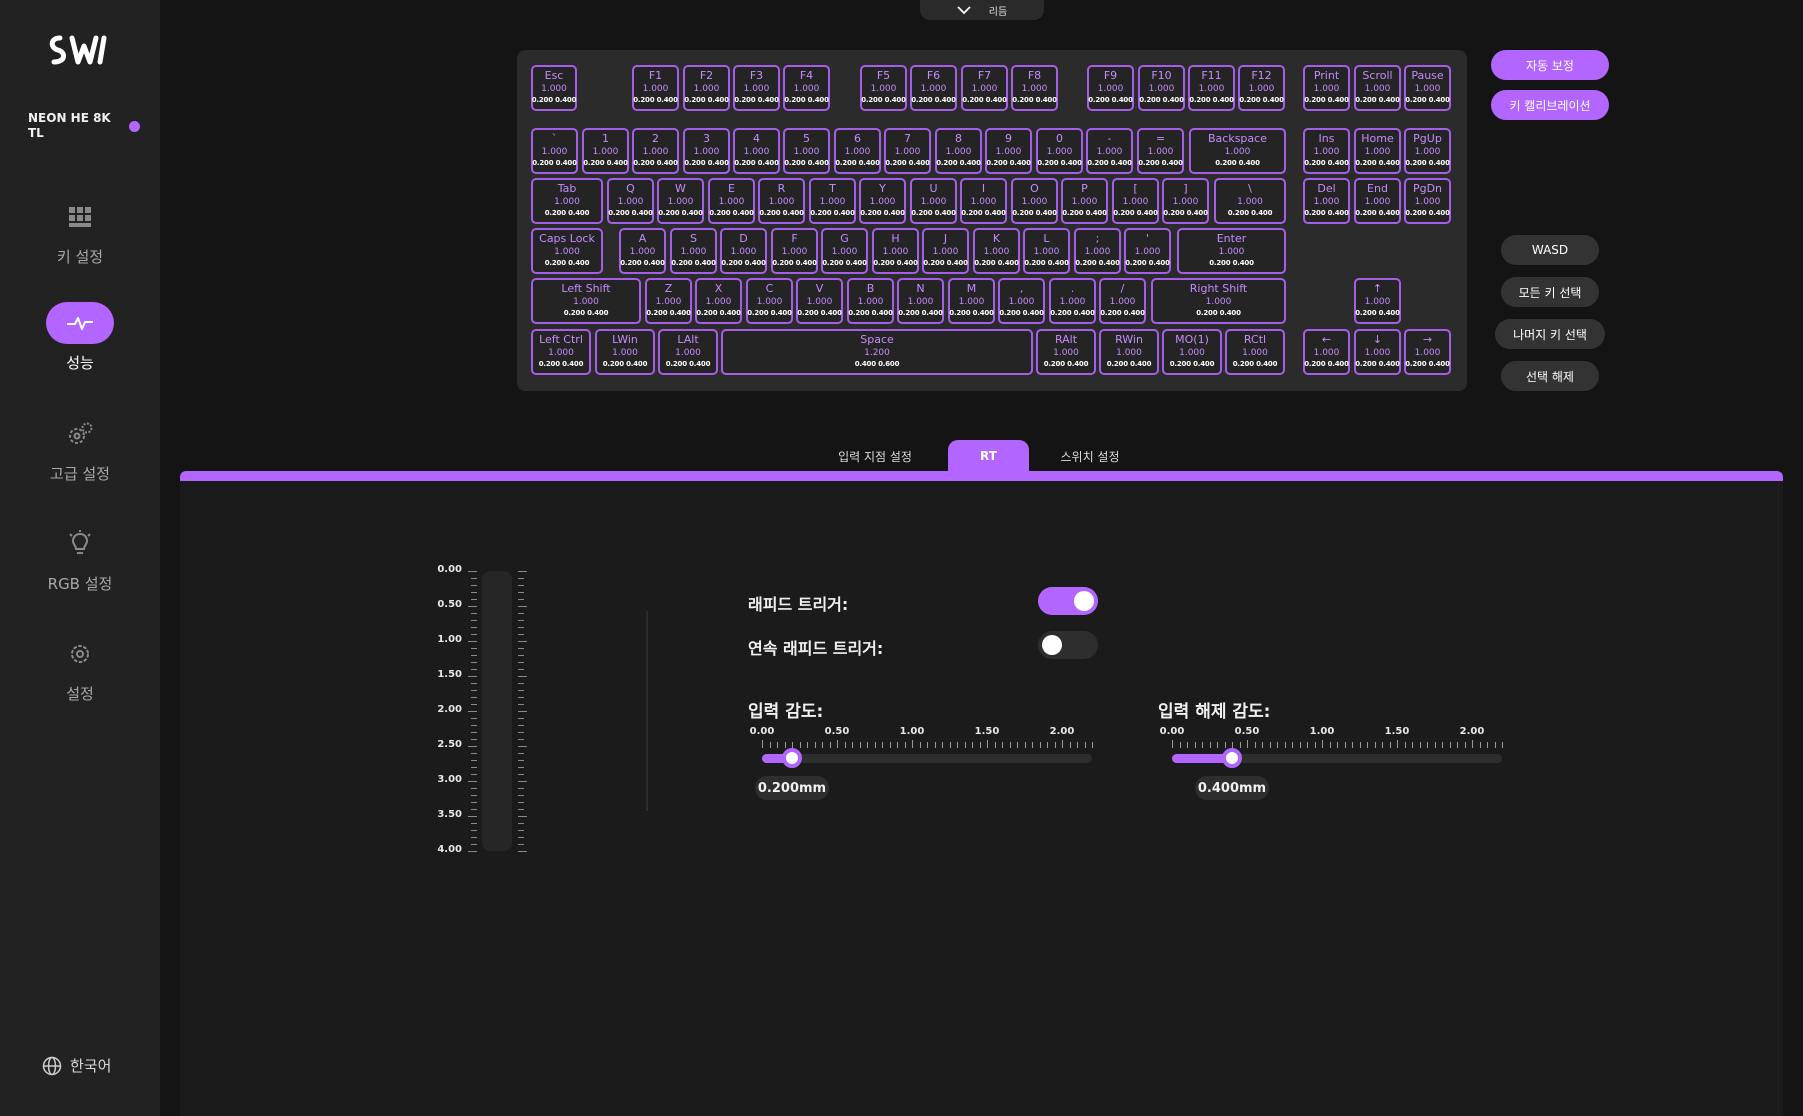 This screenshot has width=1803, height=1116. I want to click on key-tab: Tab 1.000 0.200 0.400, so click(567, 201).